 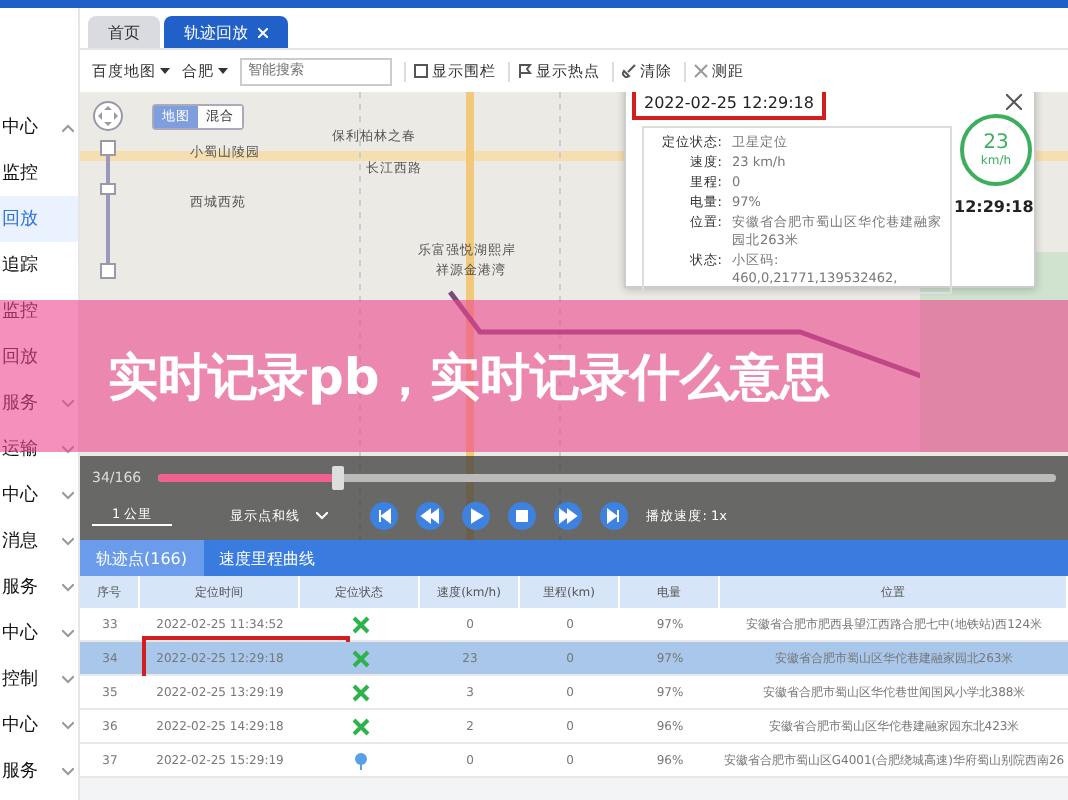 I want to click on banner-title: 实时记录pb，实时记录什么意思, so click(x=469, y=377).